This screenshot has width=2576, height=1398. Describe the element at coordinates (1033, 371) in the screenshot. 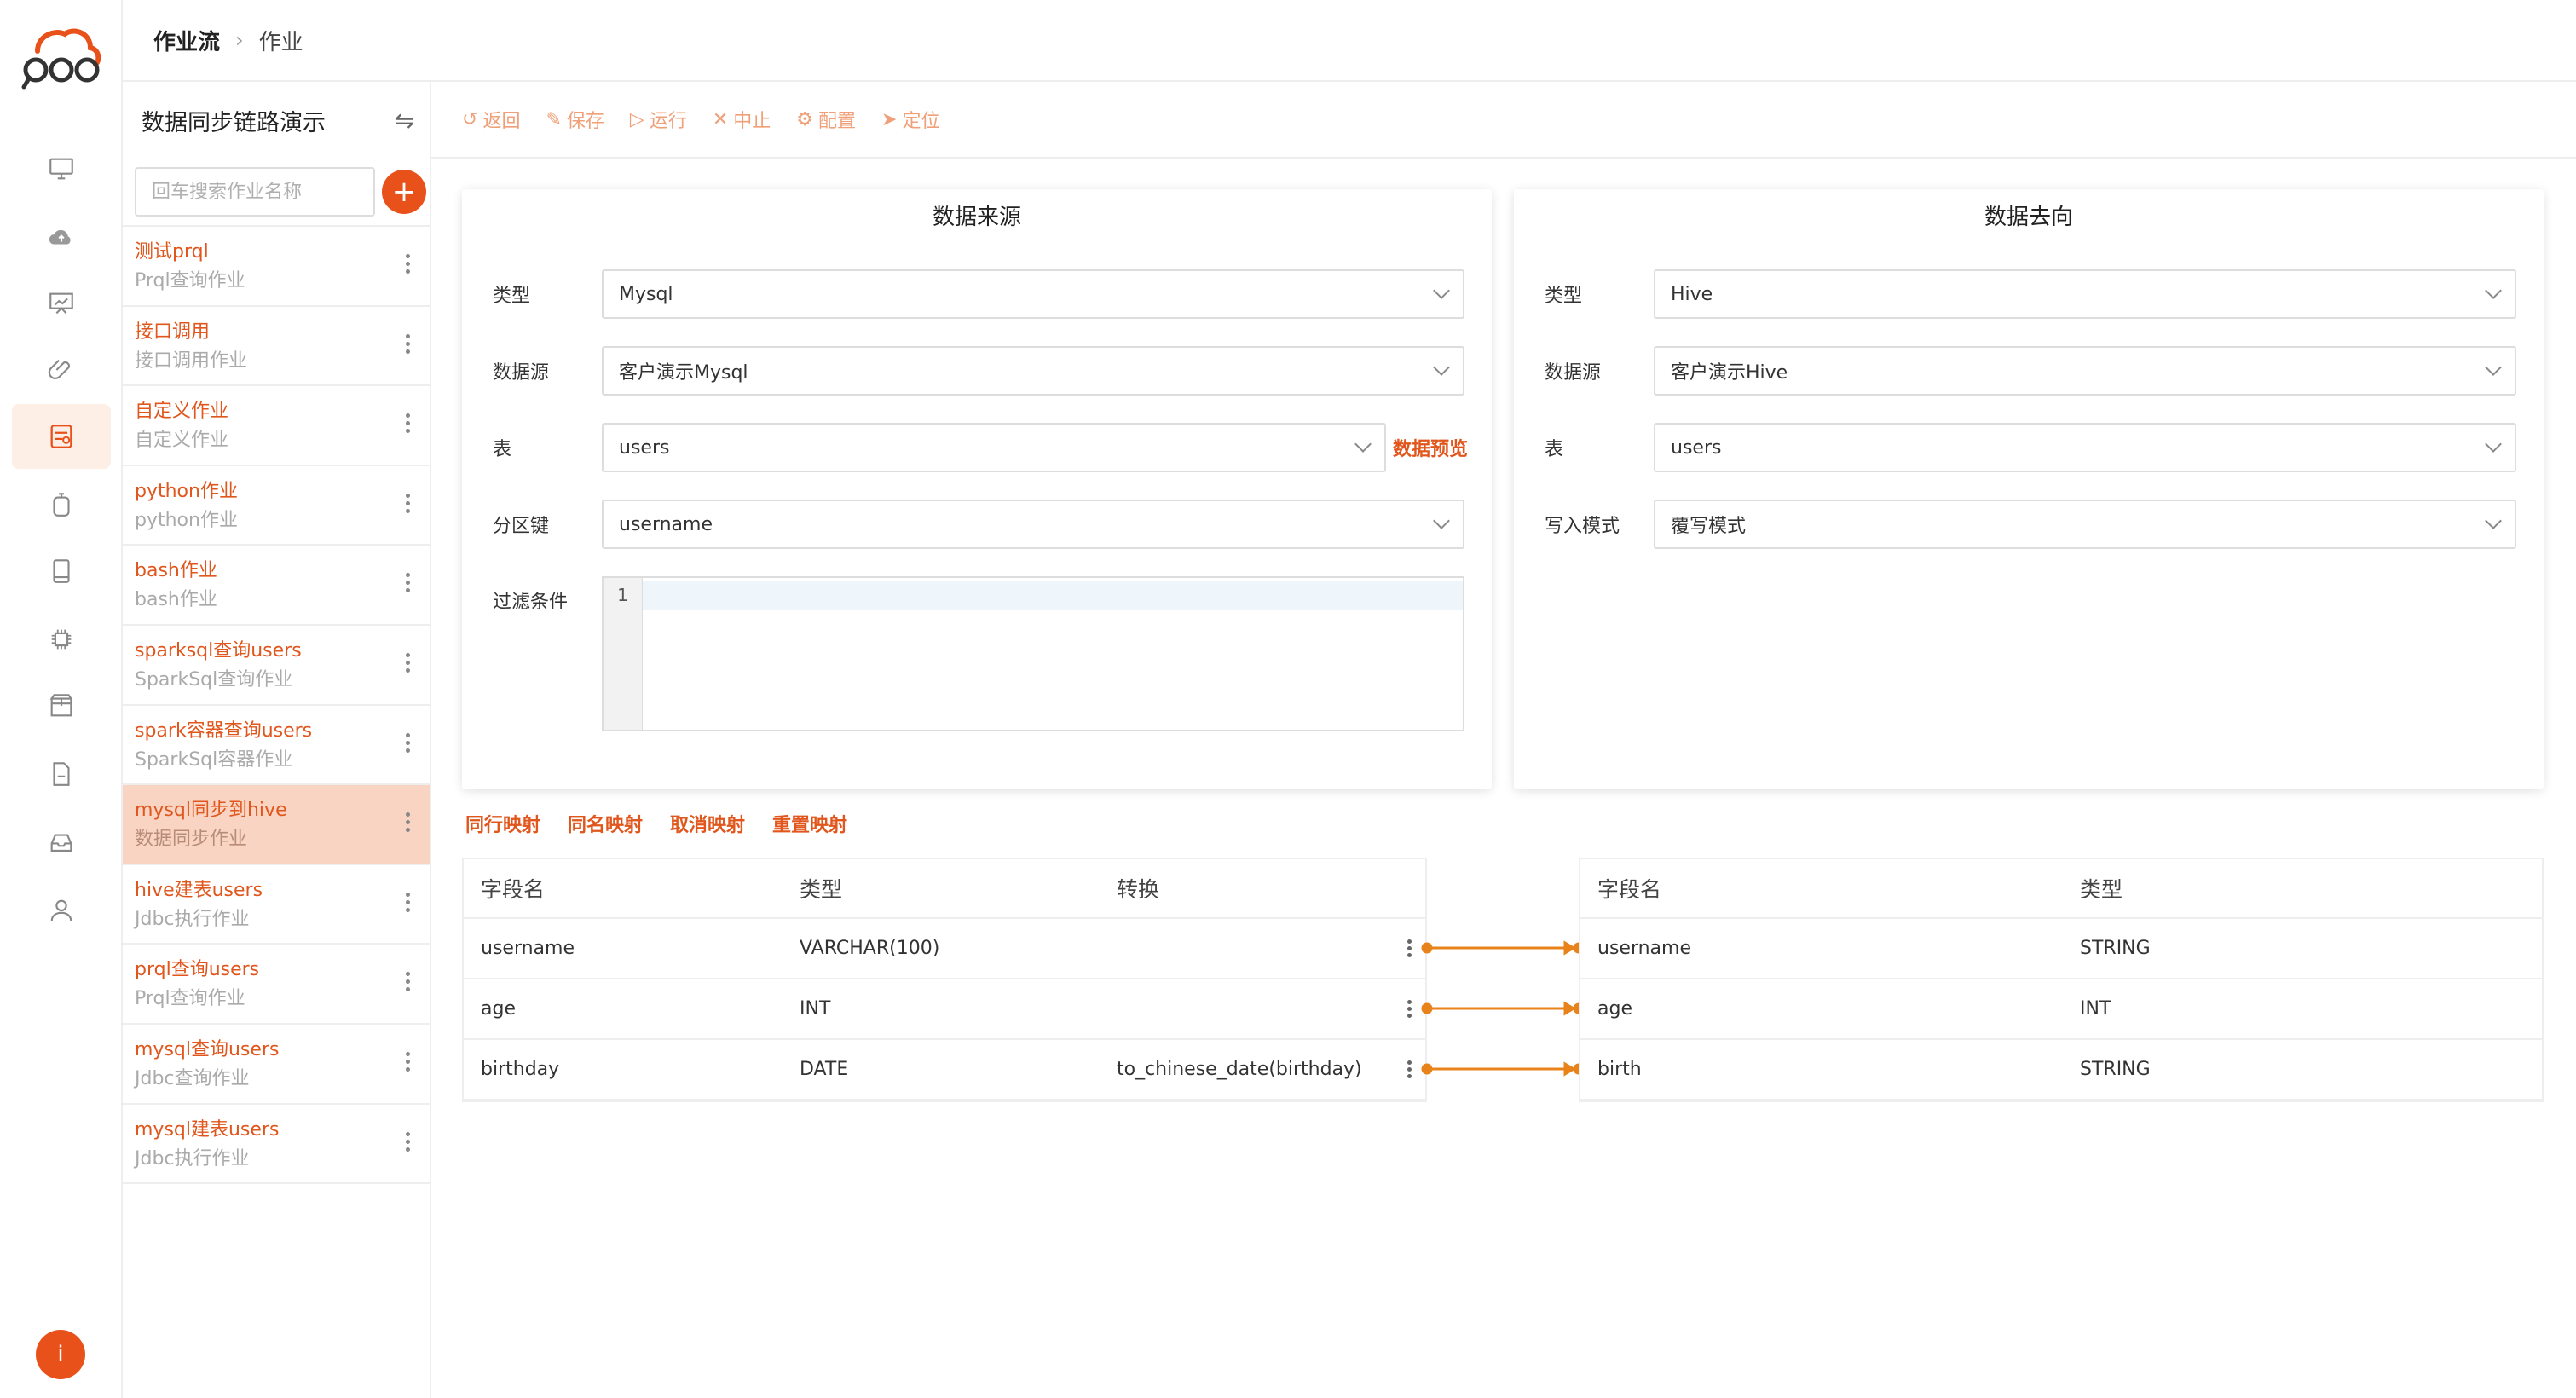

I see `source-ds-select: 客户演示Mysql` at that location.